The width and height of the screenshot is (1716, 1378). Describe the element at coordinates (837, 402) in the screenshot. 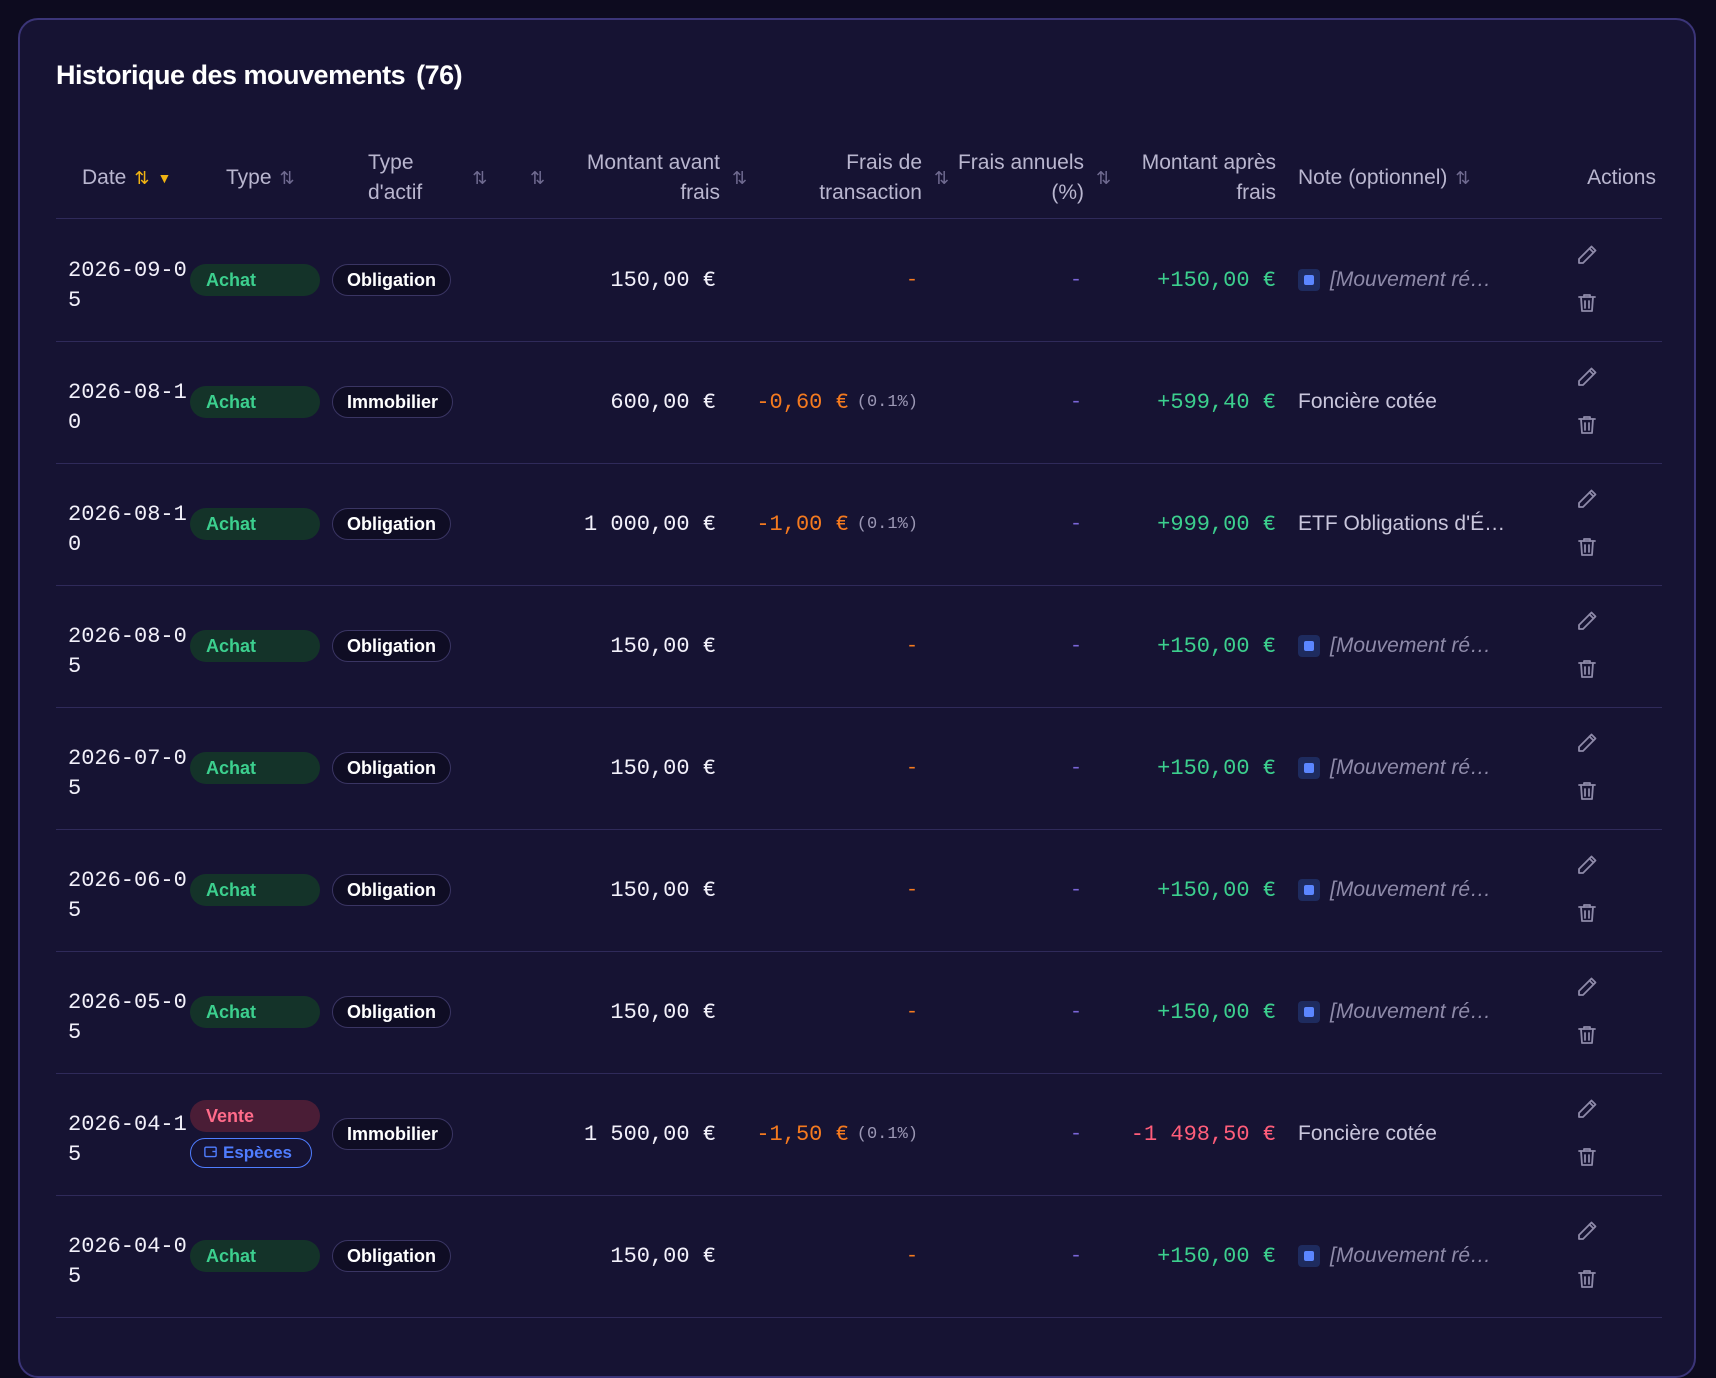

I see `transaction-fees: -0,60 € (0.1%)` at that location.